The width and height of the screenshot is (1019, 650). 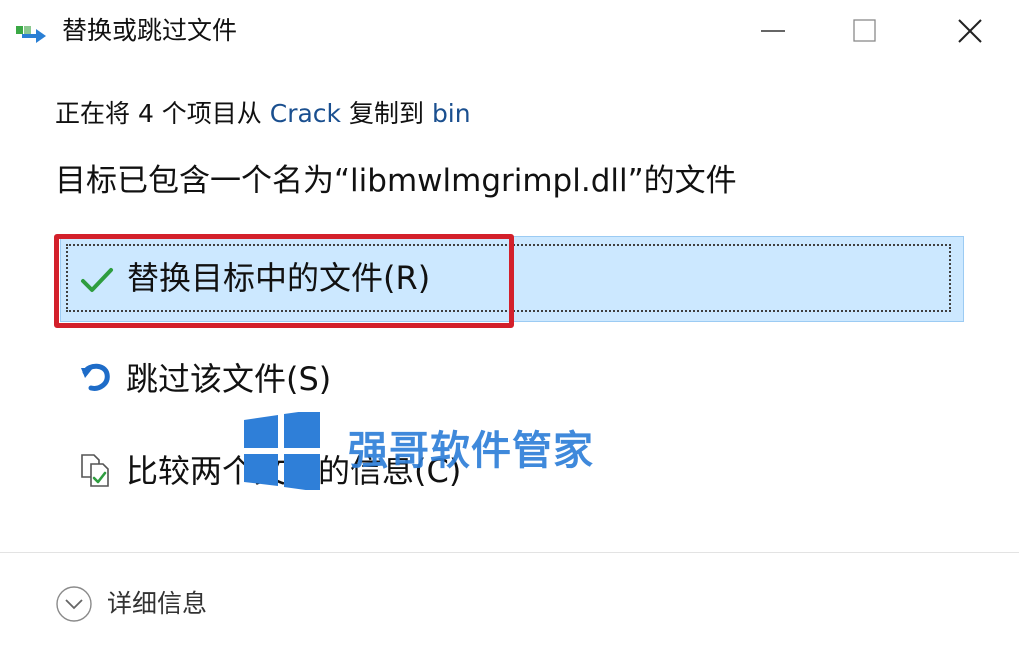 What do you see at coordinates (512, 379) in the screenshot?
I see `skip-file-option: 跳过该文件(S)` at bounding box center [512, 379].